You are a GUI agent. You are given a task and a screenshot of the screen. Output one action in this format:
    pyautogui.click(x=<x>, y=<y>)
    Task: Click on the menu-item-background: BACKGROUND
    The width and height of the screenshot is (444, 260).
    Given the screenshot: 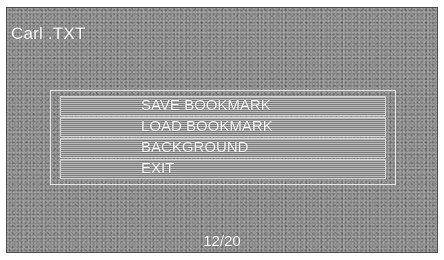 What is the action you would take?
    pyautogui.click(x=223, y=148)
    